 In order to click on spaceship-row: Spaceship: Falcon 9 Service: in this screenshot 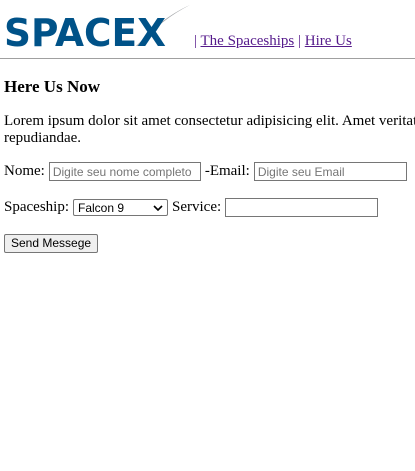, I will do `click(193, 207)`.